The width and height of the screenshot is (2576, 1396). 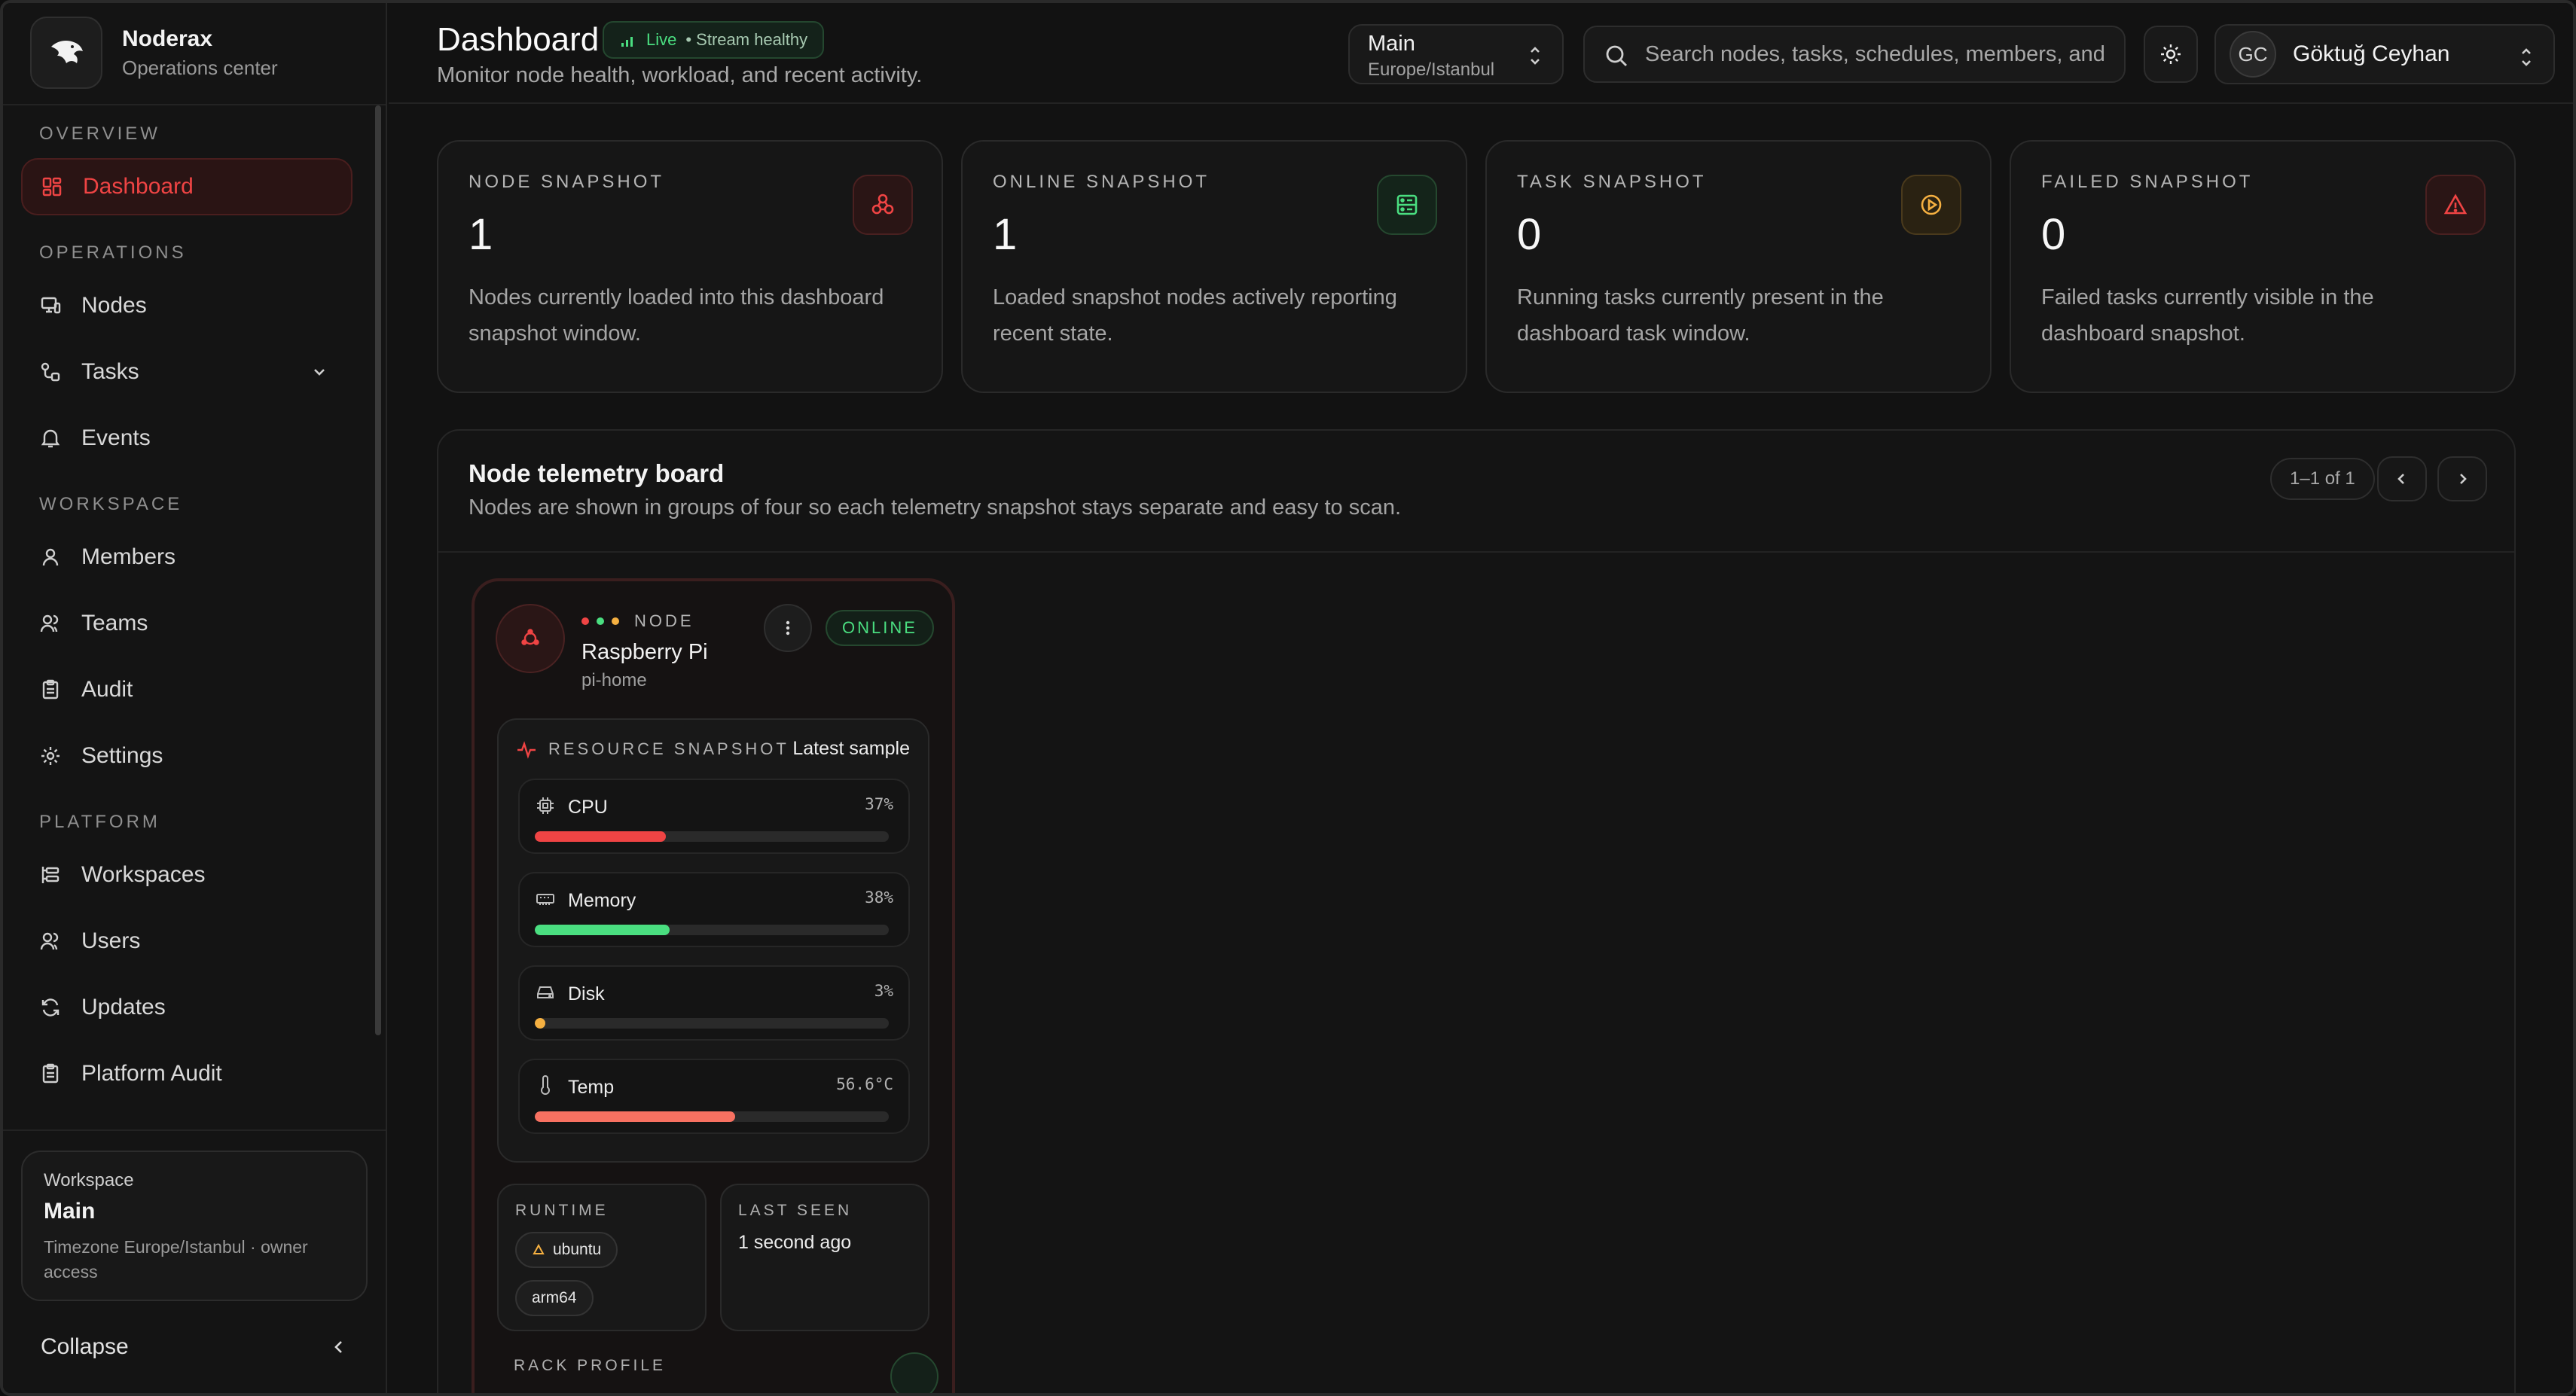 What do you see at coordinates (100, 822) in the screenshot?
I see `section-platform: PLATFORM` at bounding box center [100, 822].